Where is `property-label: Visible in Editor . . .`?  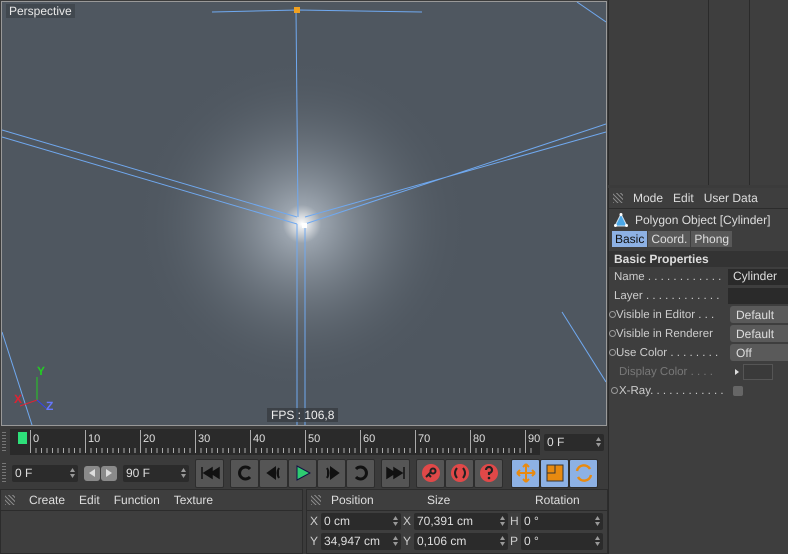 property-label: Visible in Editor . . . is located at coordinates (666, 314).